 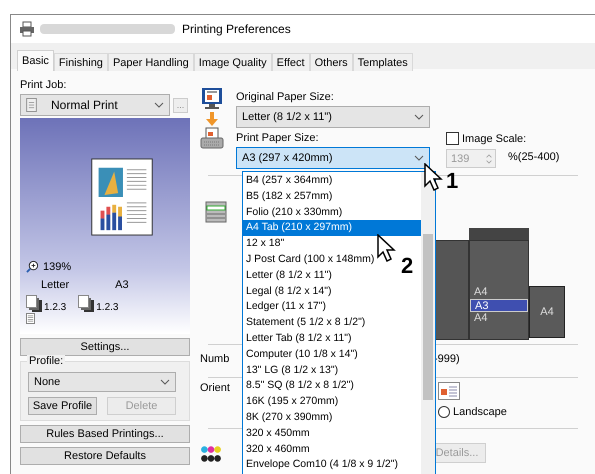 I want to click on dropdown-option: 13" LG (8 1/2 x 13"), so click(x=291, y=370).